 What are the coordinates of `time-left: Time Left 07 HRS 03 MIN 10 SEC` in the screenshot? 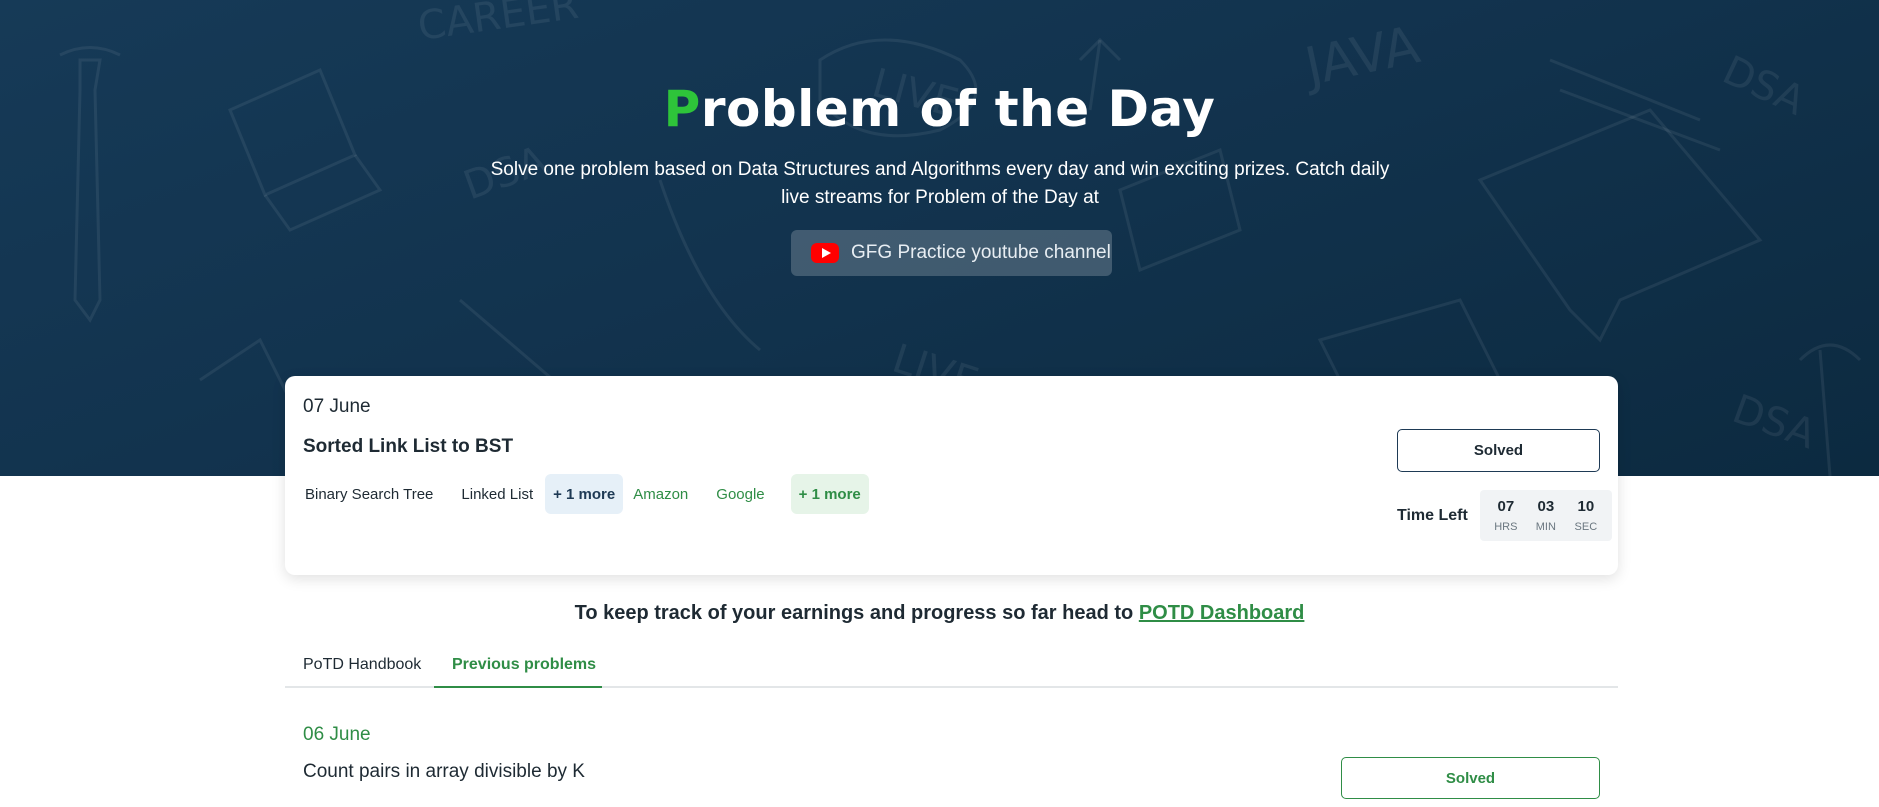 It's located at (1504, 515).